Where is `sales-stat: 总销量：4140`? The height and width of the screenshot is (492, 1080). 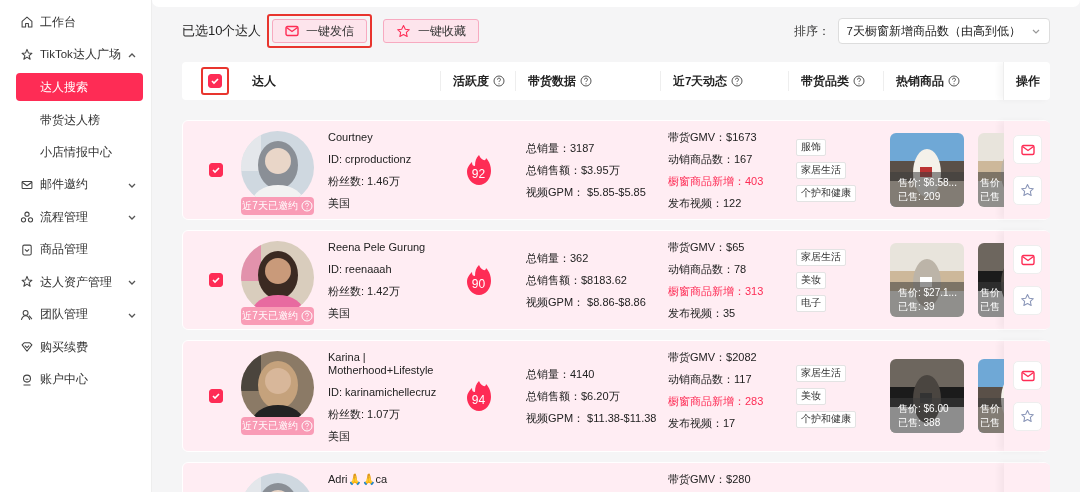
sales-stat: 总销量：4140 is located at coordinates (561, 374).